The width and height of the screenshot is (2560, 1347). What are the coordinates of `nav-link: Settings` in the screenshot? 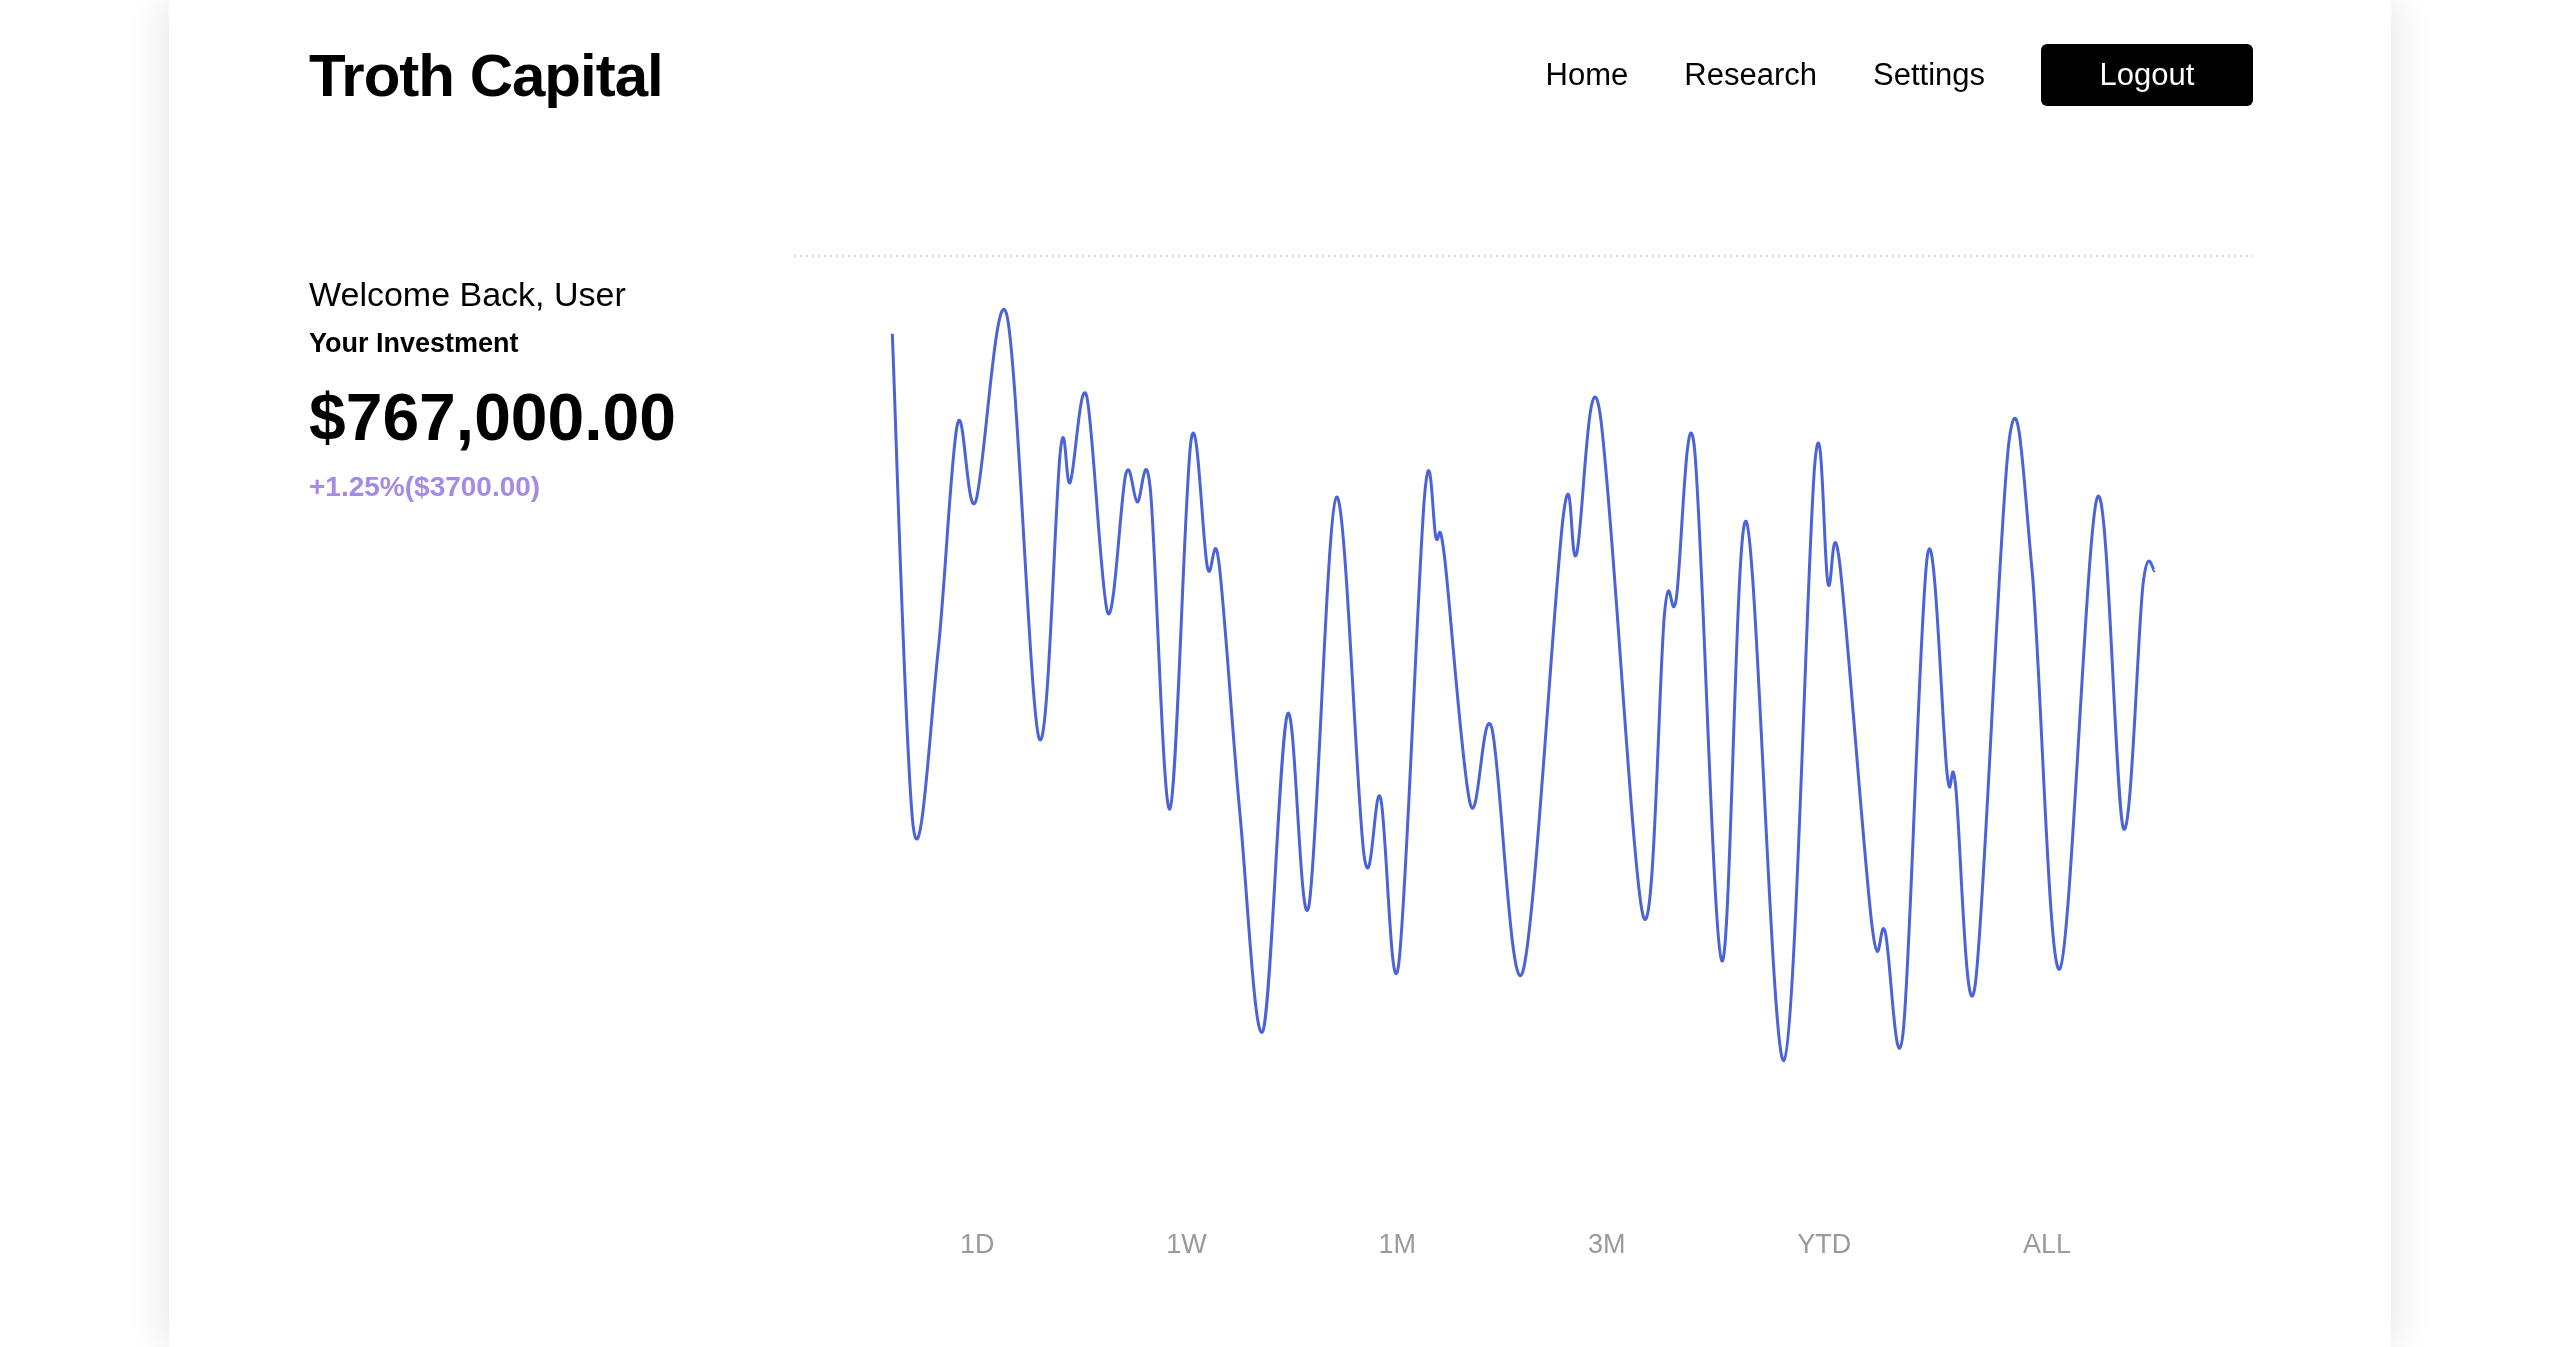 It's located at (1929, 75).